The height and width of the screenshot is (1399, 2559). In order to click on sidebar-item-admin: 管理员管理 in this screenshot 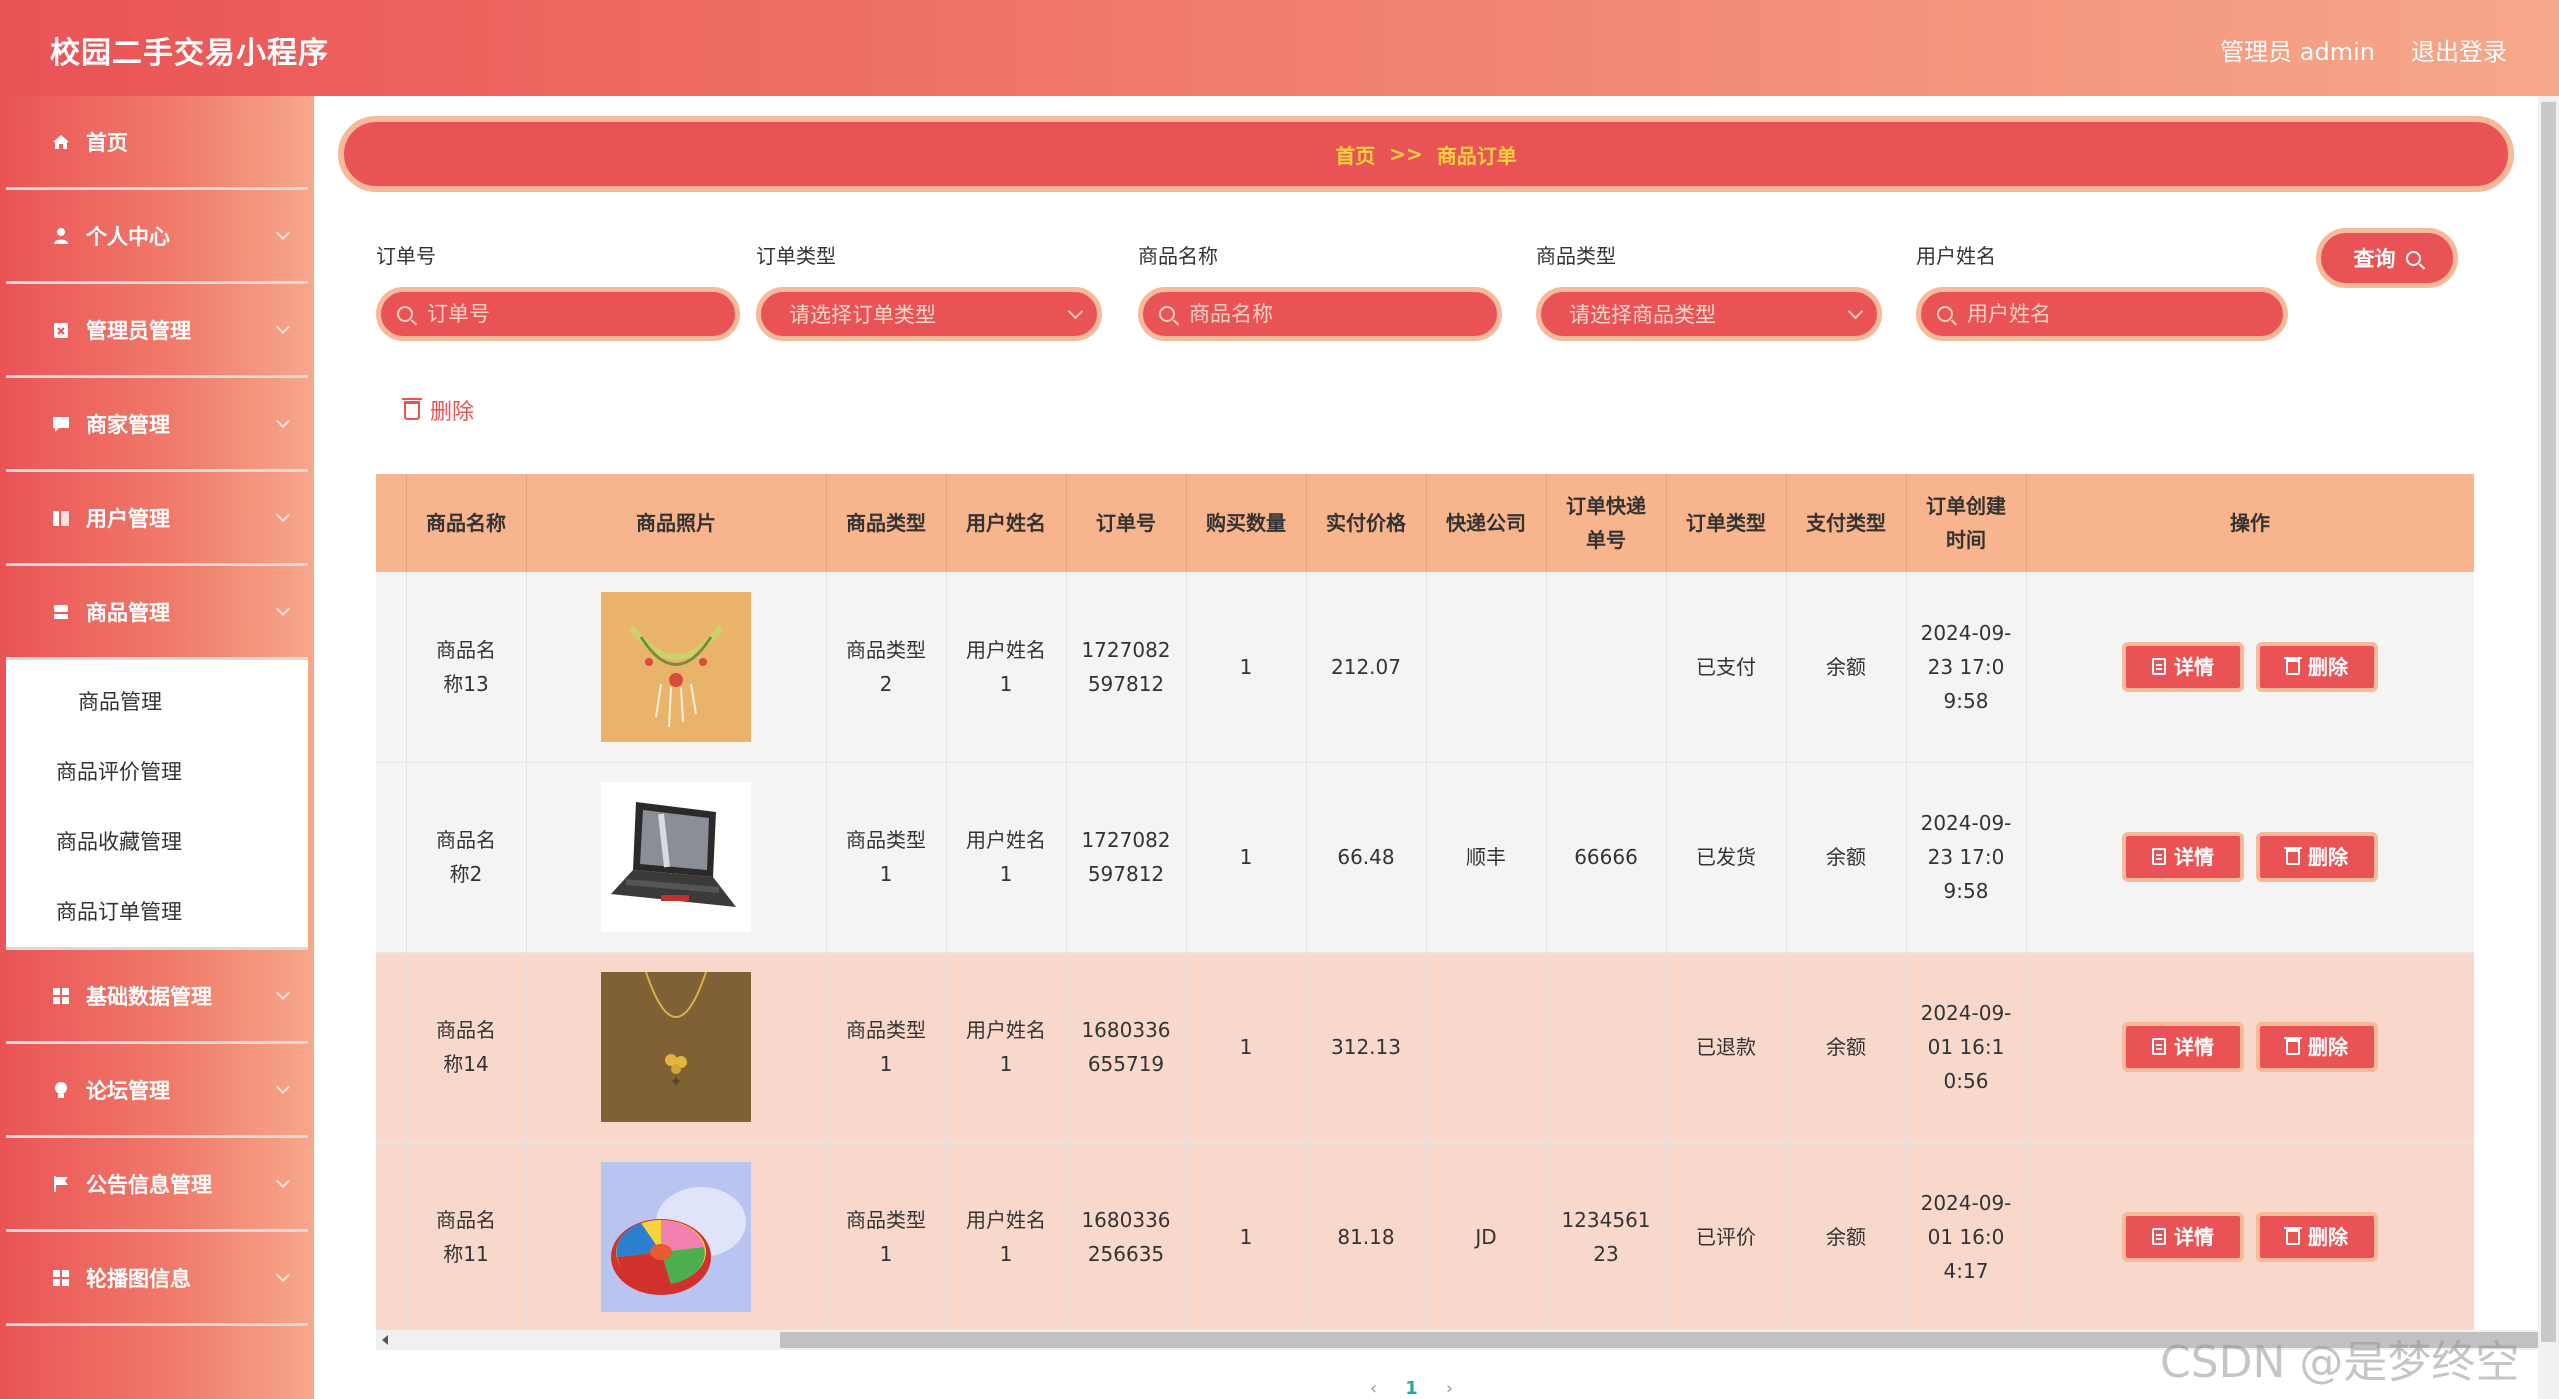, I will do `click(157, 331)`.